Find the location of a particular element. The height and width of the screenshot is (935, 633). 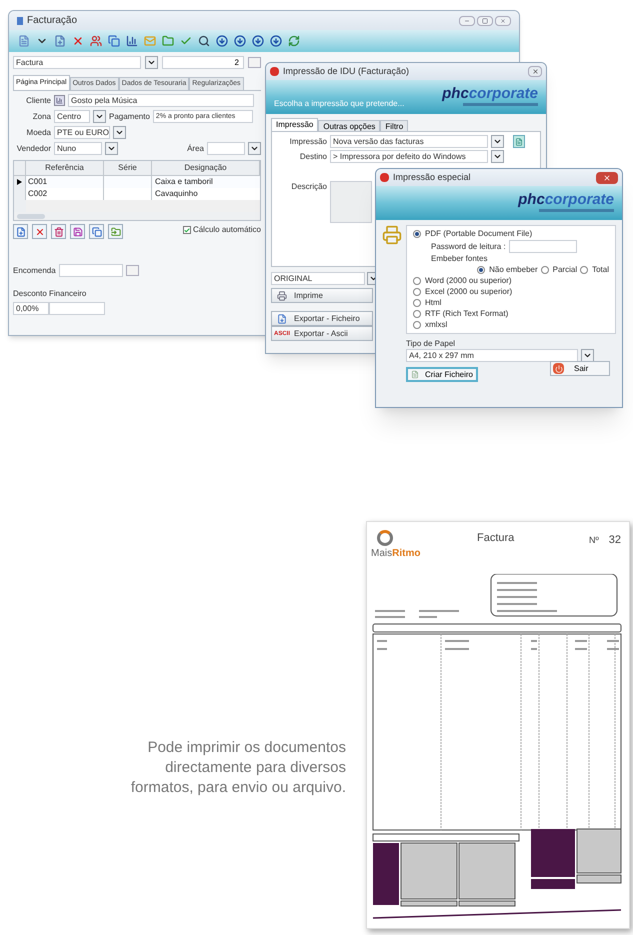

column-header: Referência is located at coordinates (65, 168).